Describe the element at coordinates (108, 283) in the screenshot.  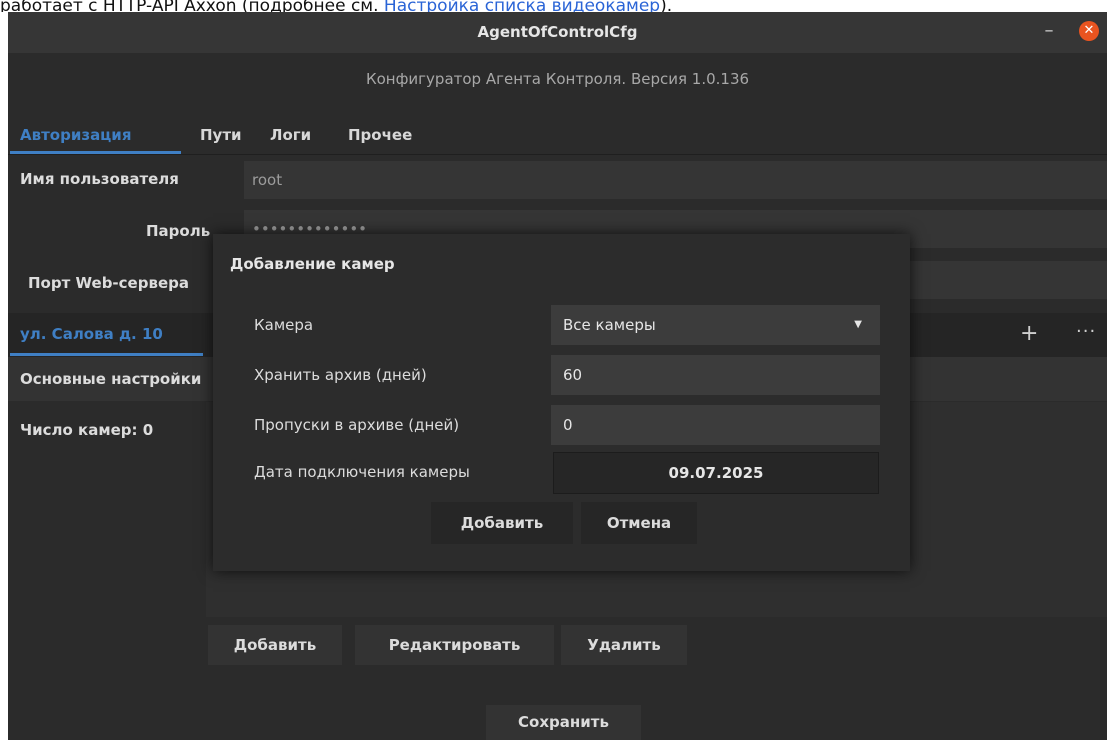
I see `web-port-label: Порт Web-сервера` at that location.